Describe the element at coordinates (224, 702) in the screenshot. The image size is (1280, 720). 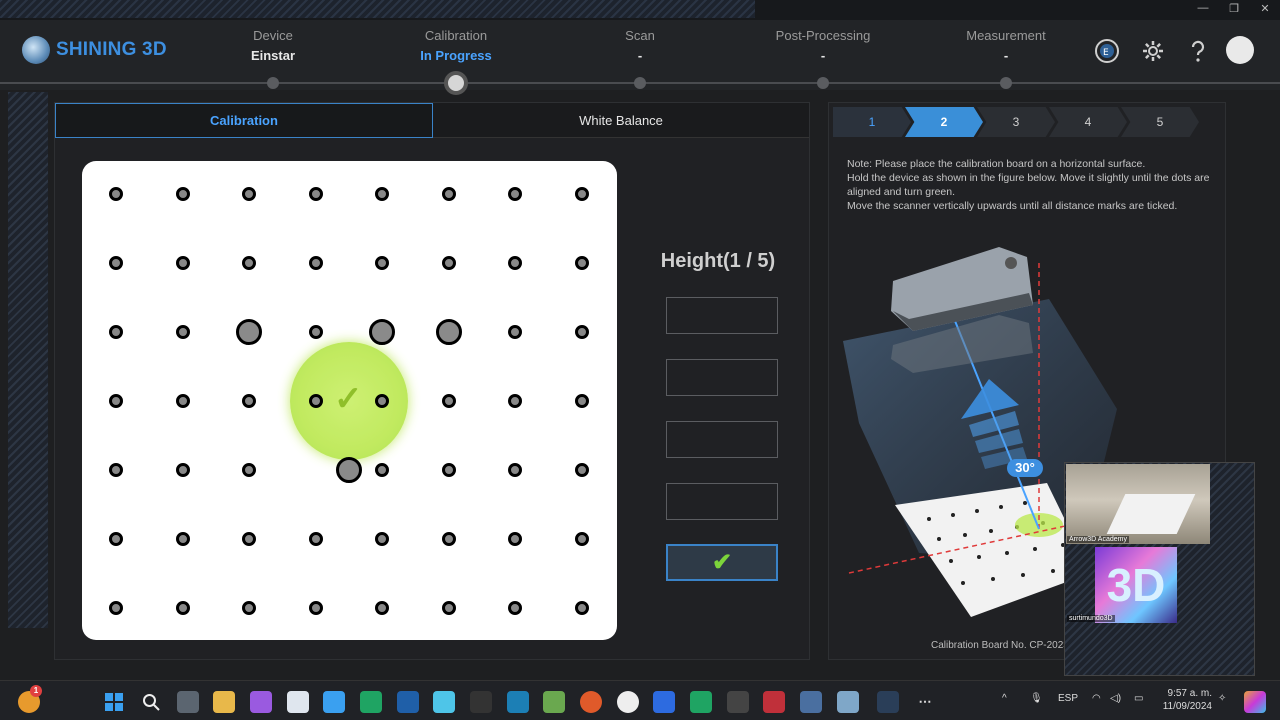
I see `file-explorer-icon` at that location.